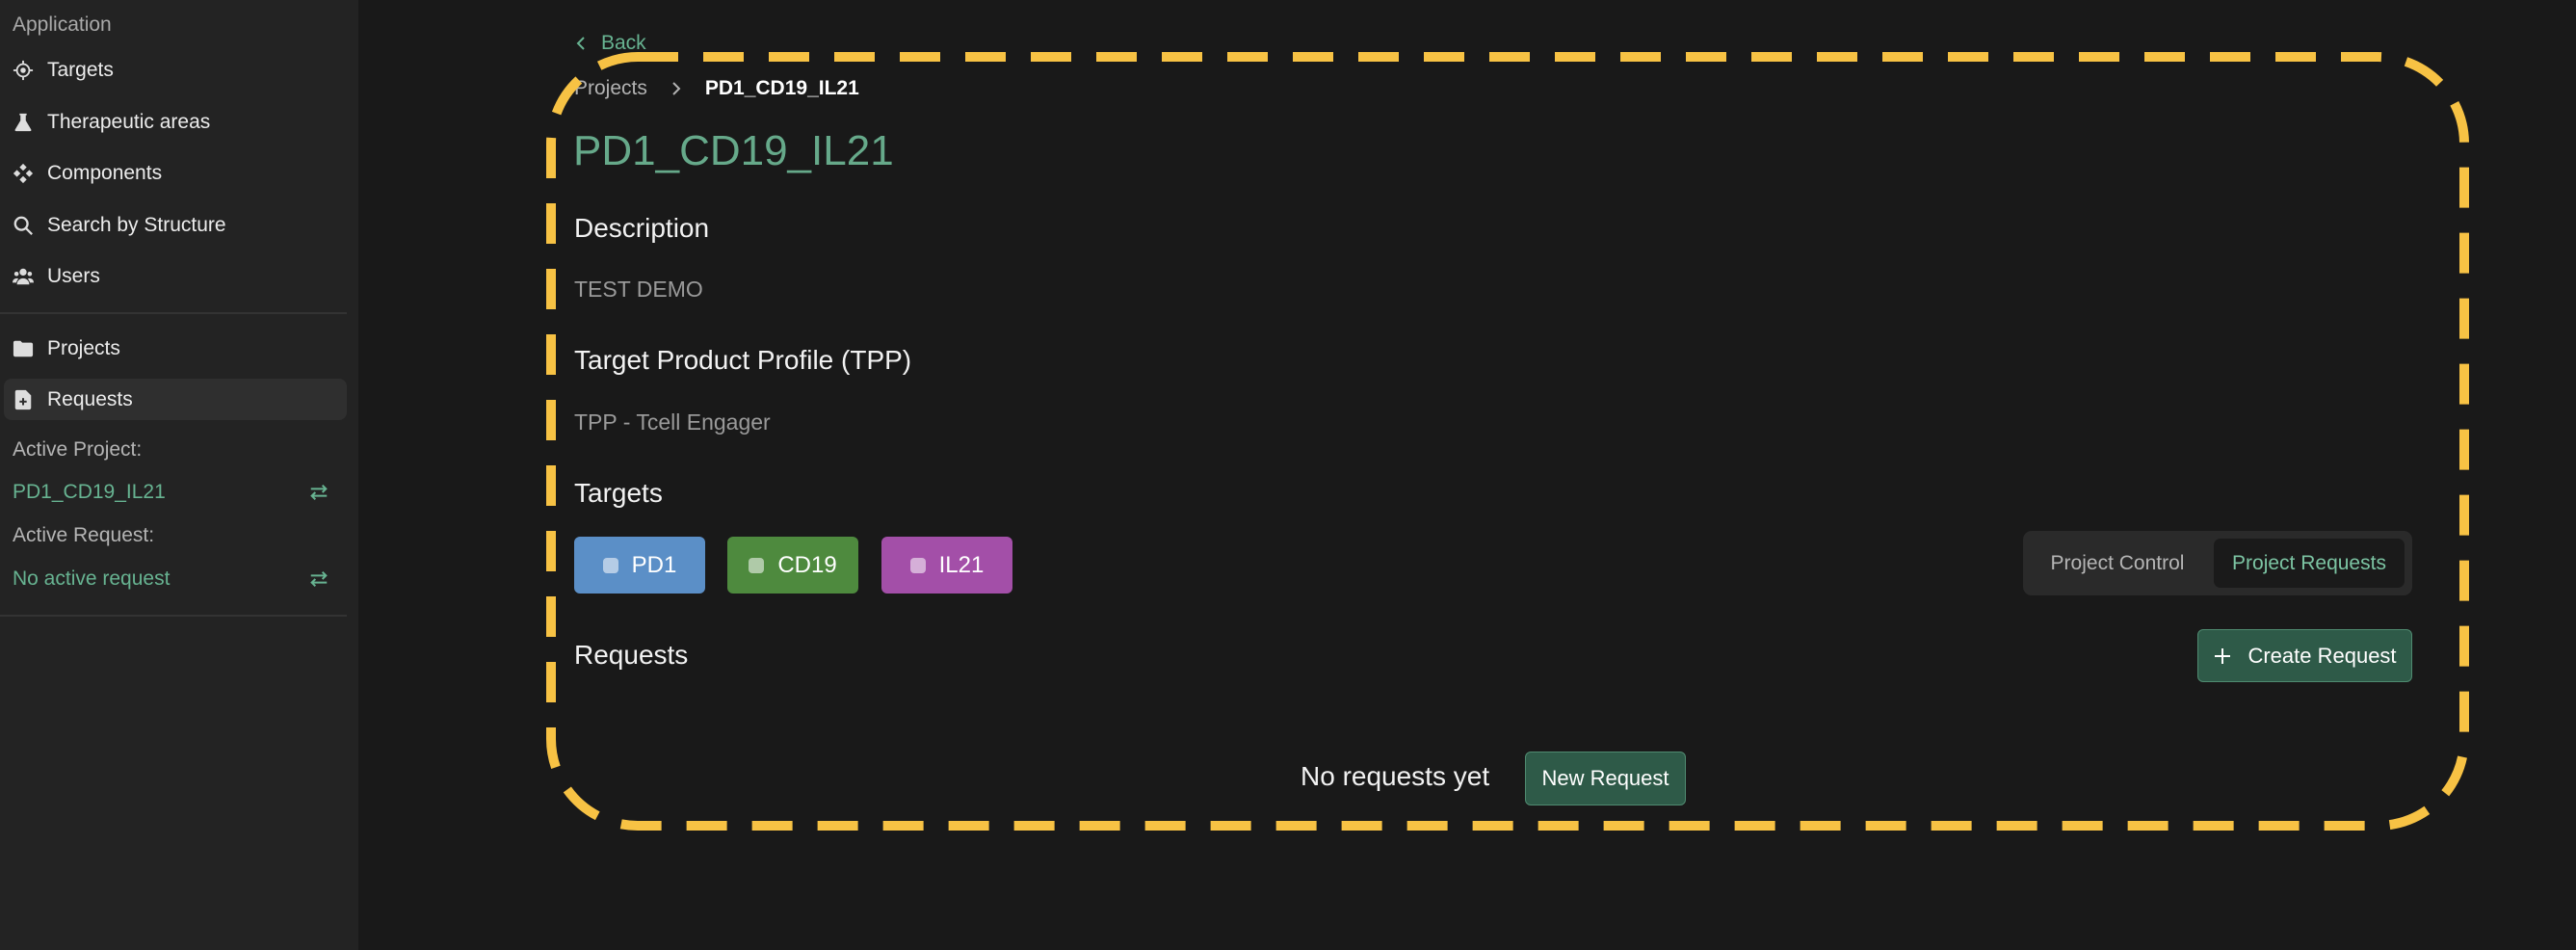  What do you see at coordinates (74, 275) in the screenshot?
I see `sidebar-item-label: Users` at bounding box center [74, 275].